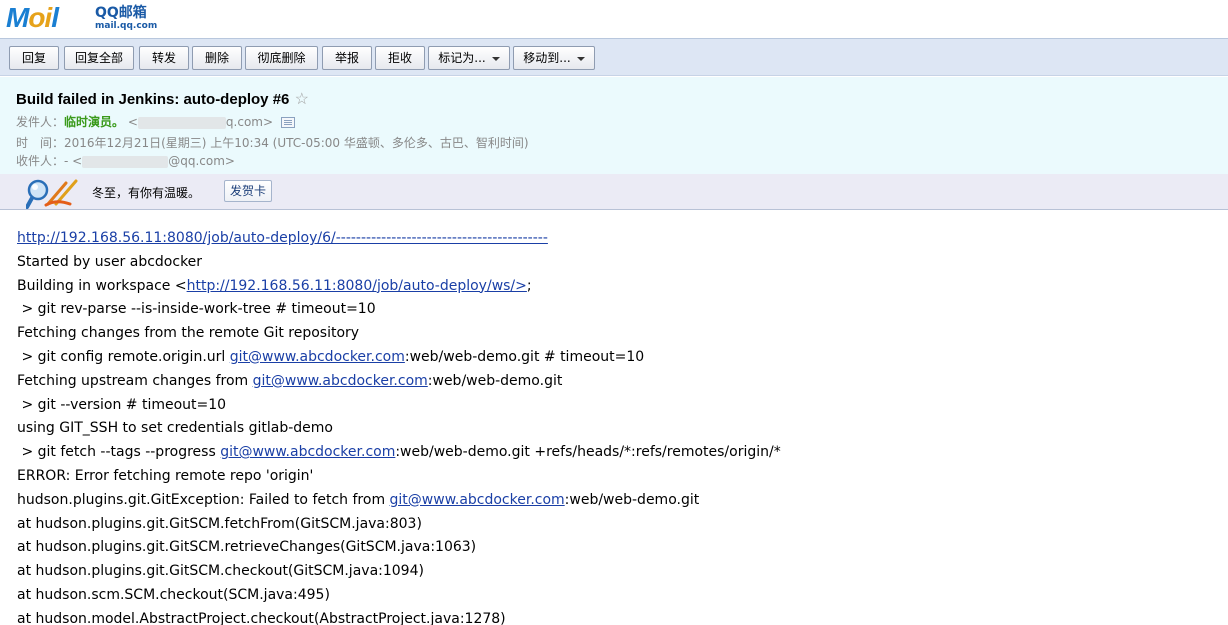 This screenshot has width=1228, height=625. I want to click on magnifier-brush-icon, so click(52, 194).